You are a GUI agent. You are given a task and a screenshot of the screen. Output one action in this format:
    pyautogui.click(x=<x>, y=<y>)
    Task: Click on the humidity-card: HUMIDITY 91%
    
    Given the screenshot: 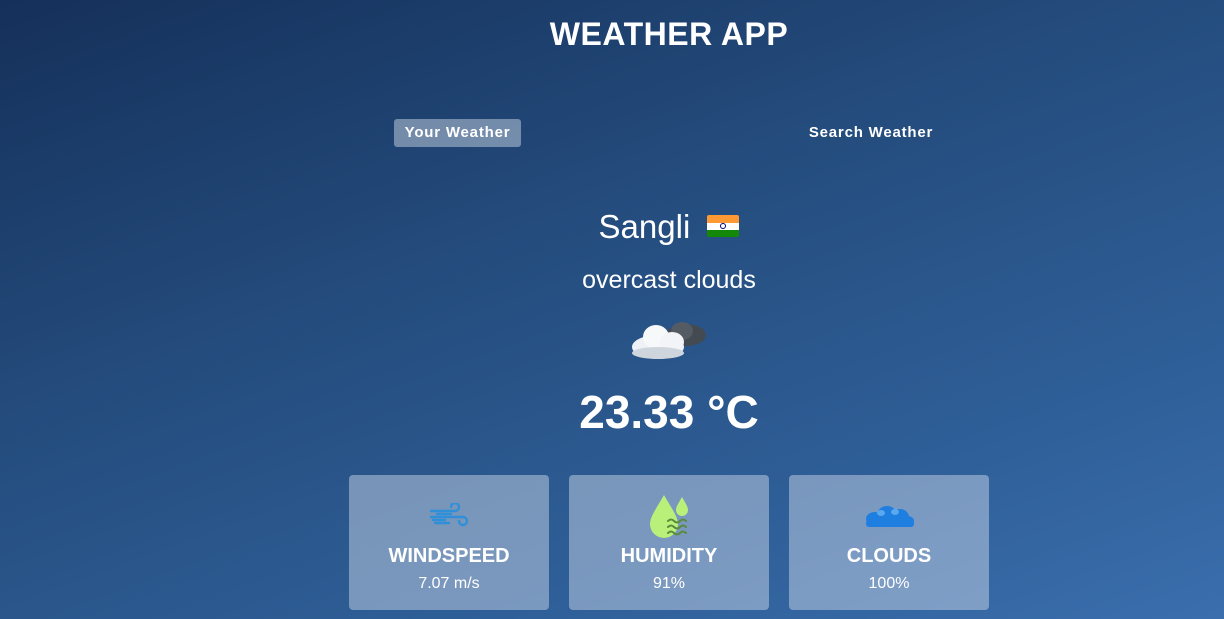 What is the action you would take?
    pyautogui.click(x=669, y=542)
    